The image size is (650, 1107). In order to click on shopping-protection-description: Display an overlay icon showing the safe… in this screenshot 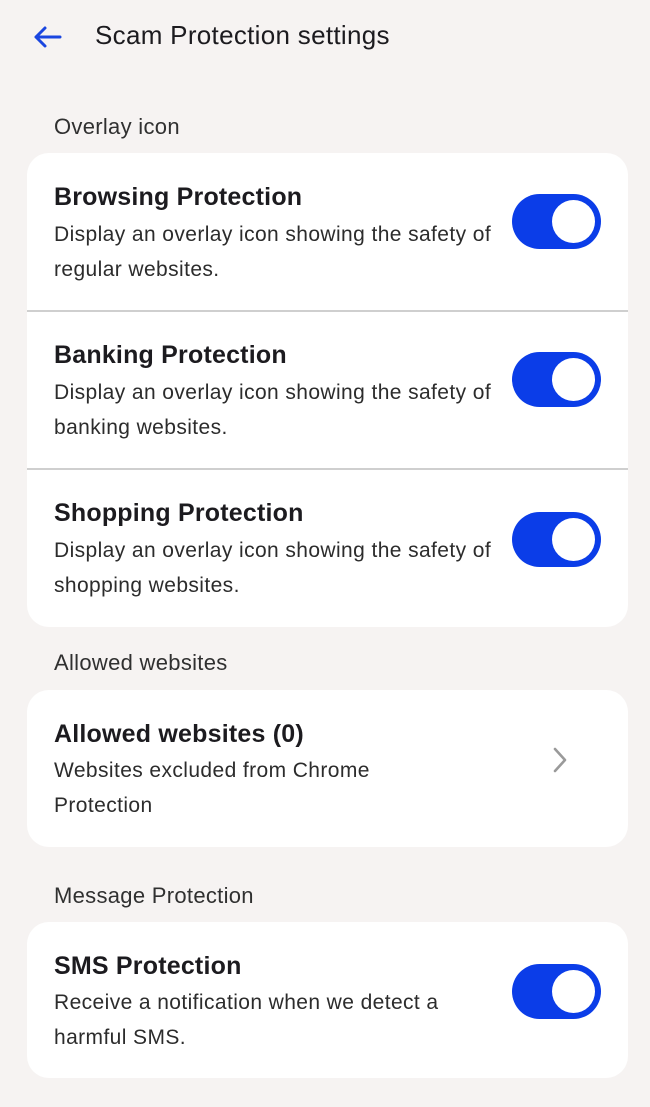, I will do `click(273, 568)`.